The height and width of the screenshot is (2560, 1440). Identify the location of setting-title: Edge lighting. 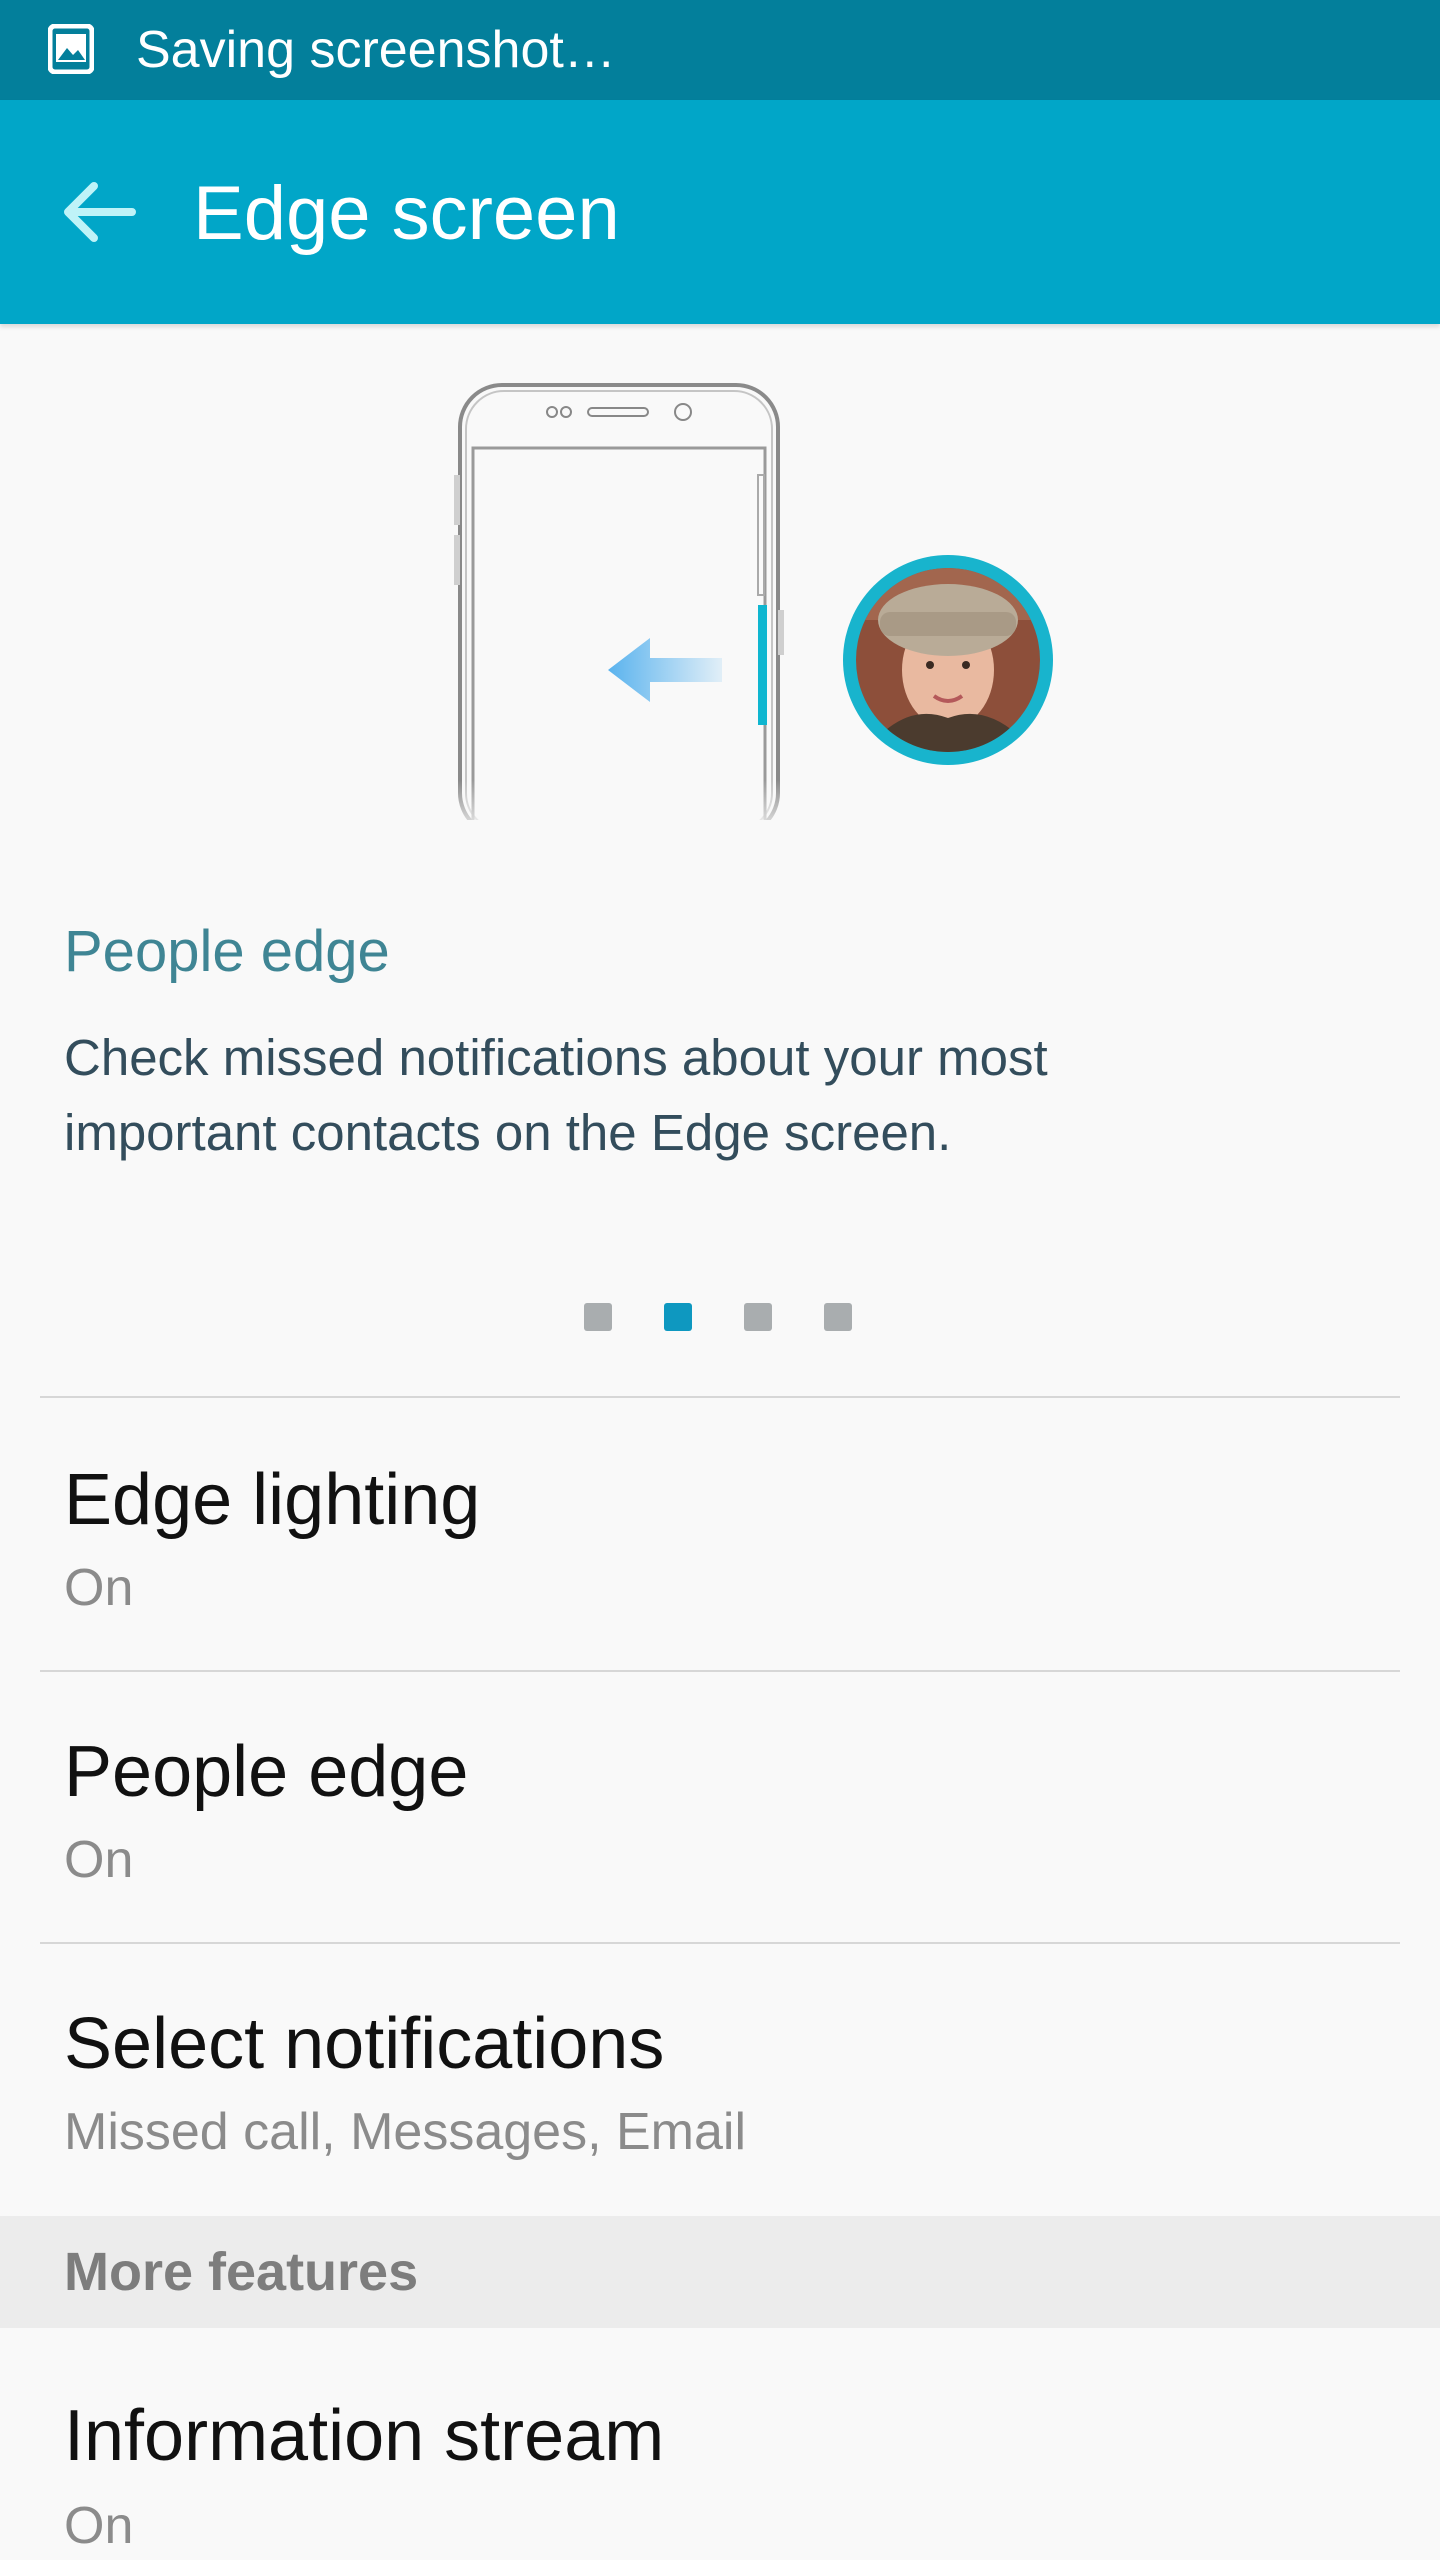
(272, 1500).